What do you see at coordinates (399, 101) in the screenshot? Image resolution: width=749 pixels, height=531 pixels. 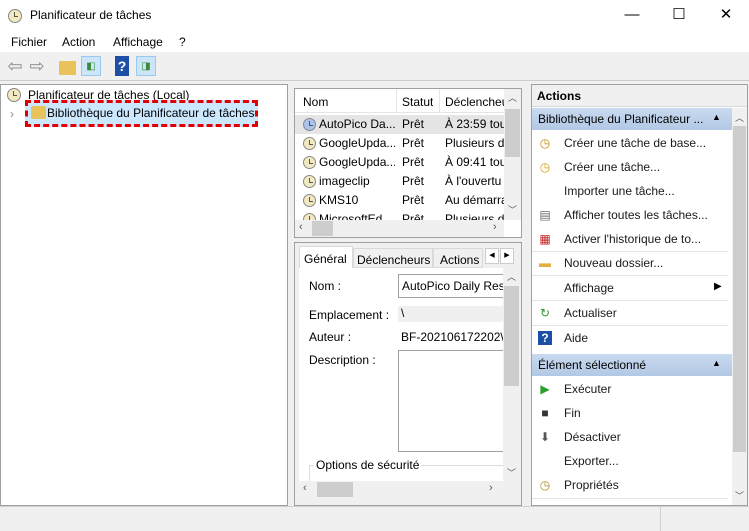 I see `list-header: Nom Statut Déclencheu` at bounding box center [399, 101].